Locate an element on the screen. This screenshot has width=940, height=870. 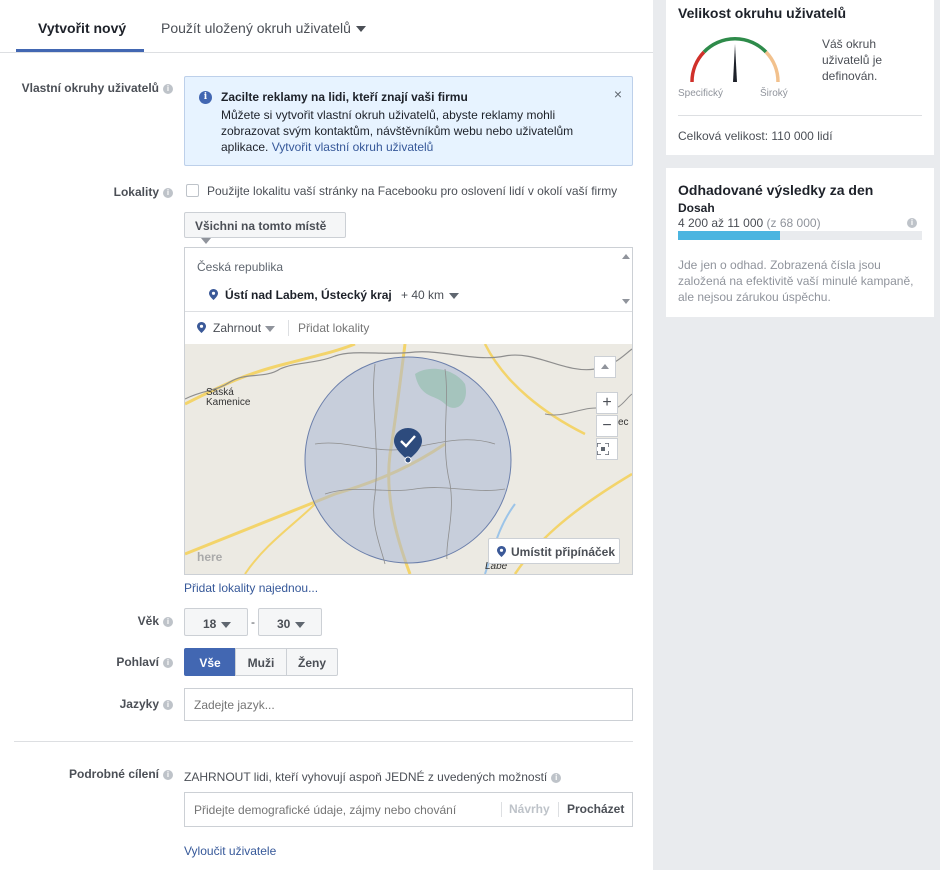
languages-label: Jazyky i is located at coordinates (146, 704).